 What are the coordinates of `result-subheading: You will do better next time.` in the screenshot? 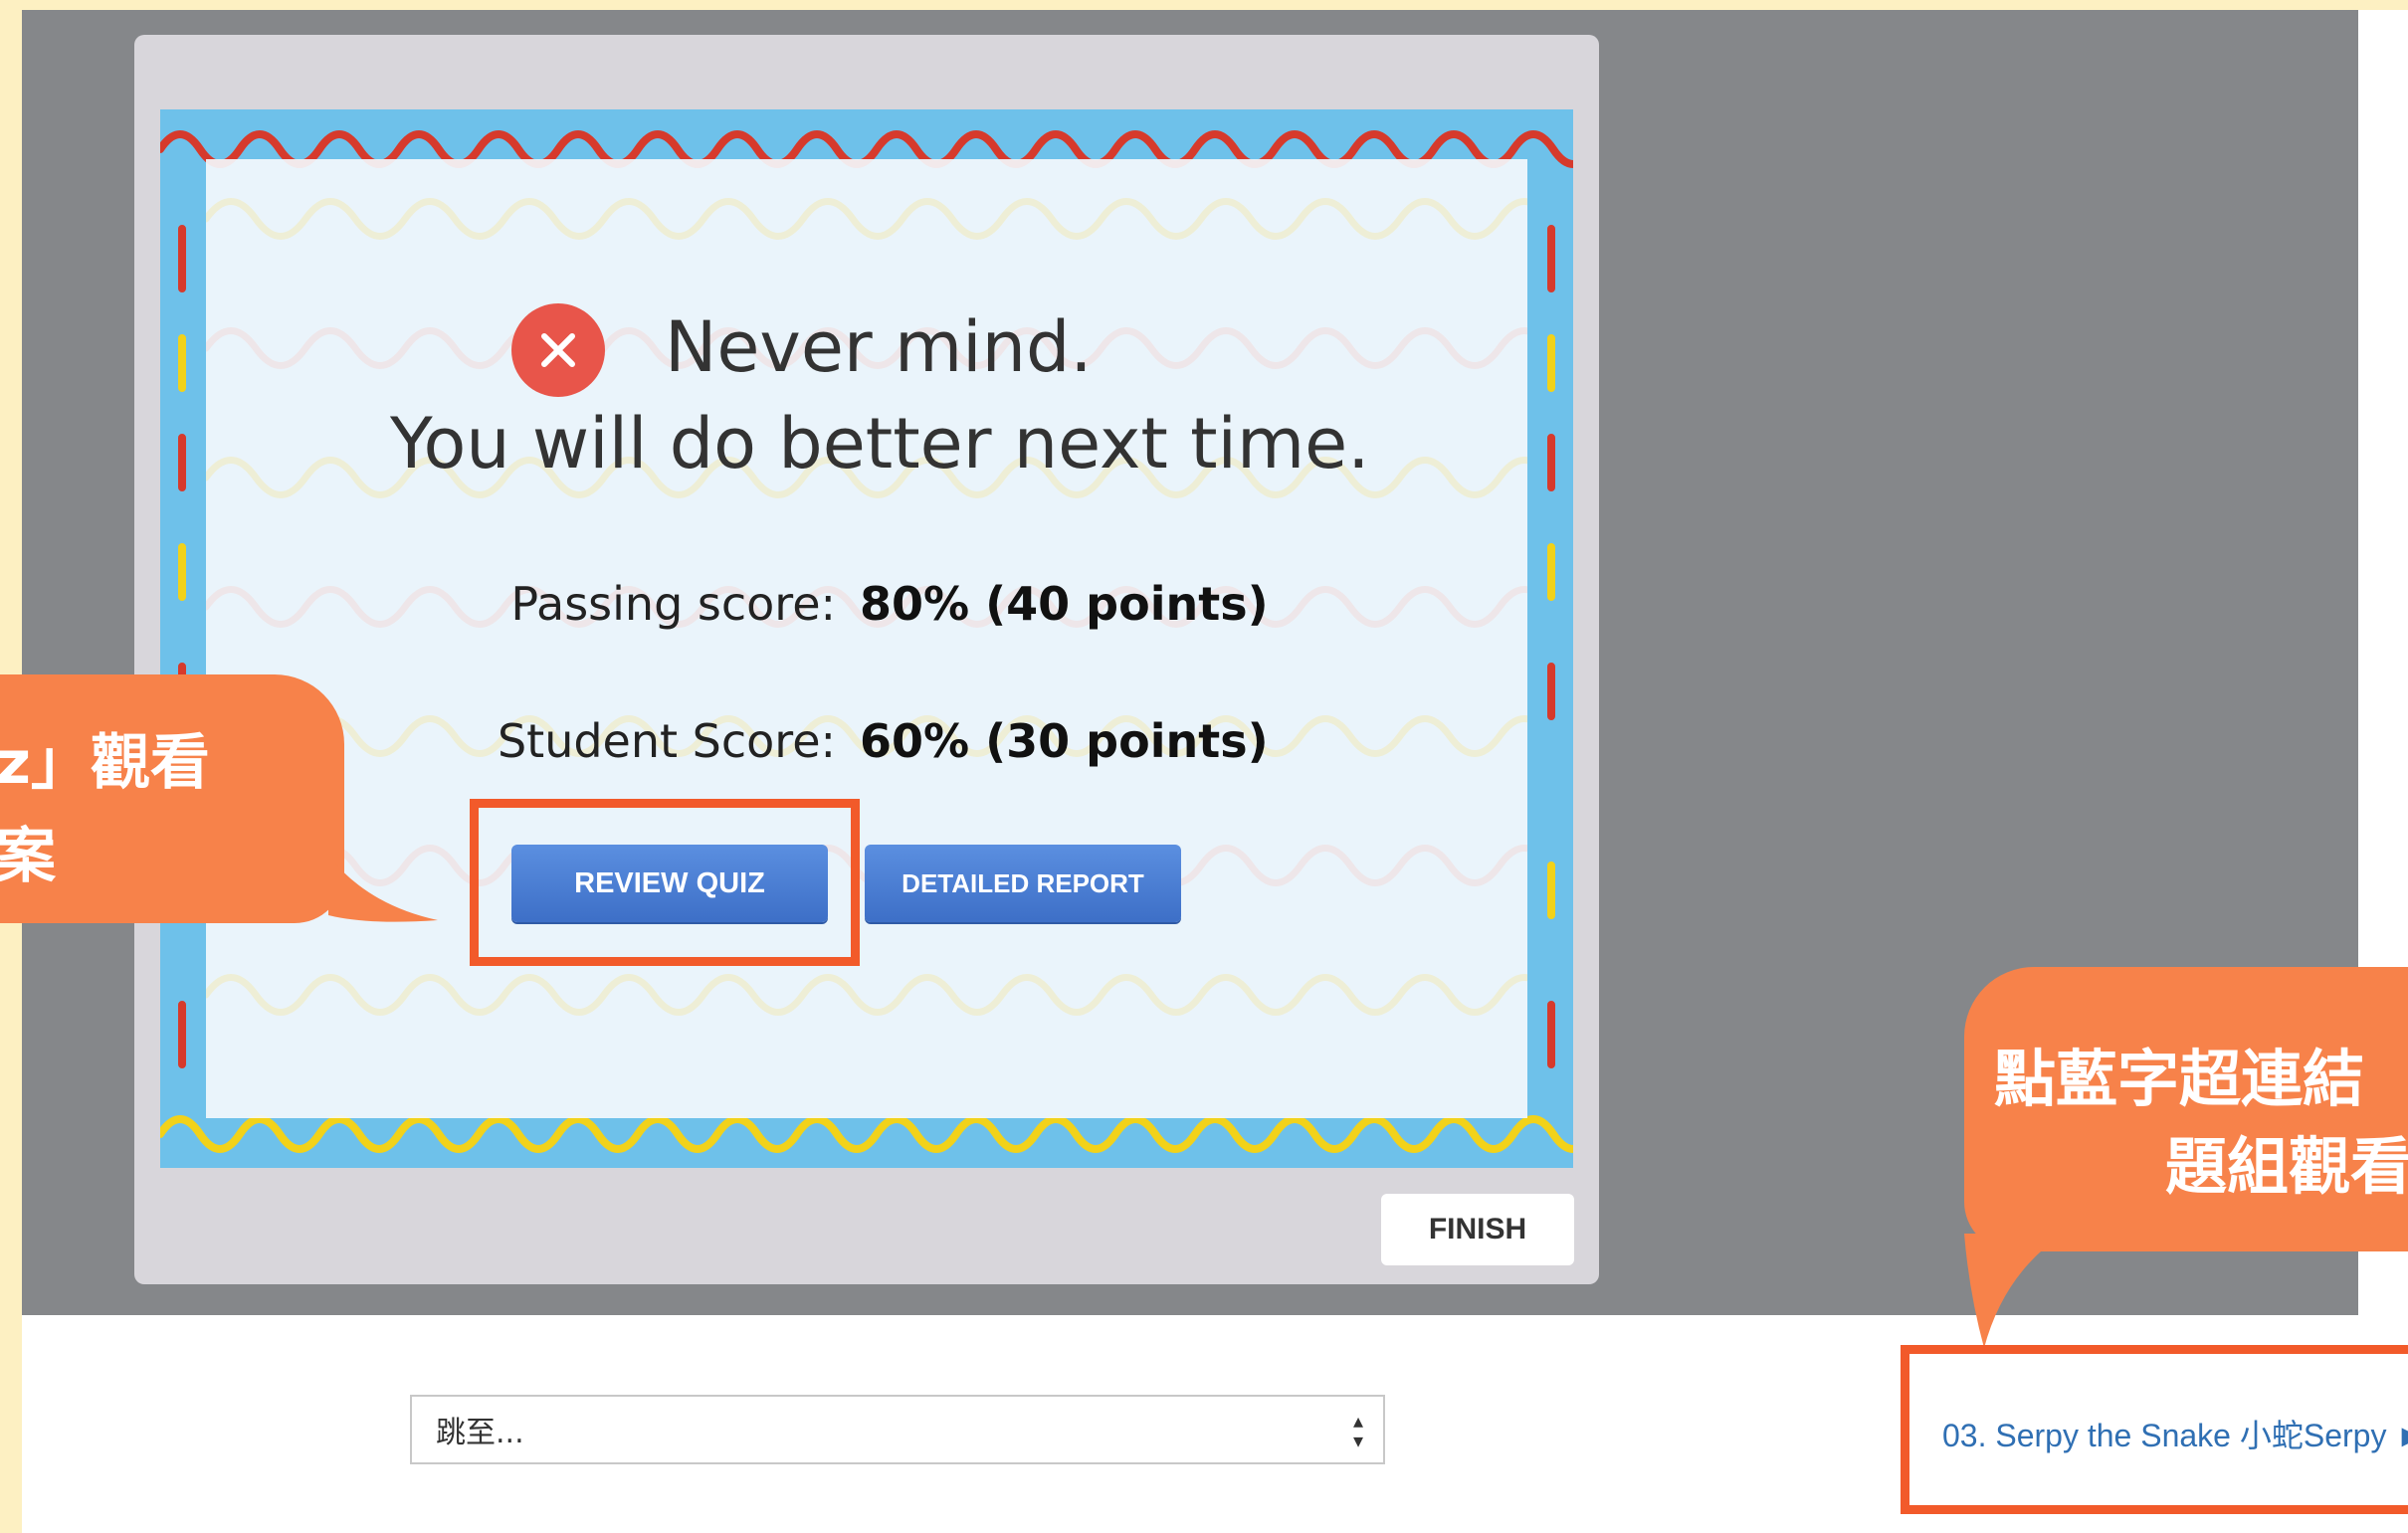 It's located at (880, 443).